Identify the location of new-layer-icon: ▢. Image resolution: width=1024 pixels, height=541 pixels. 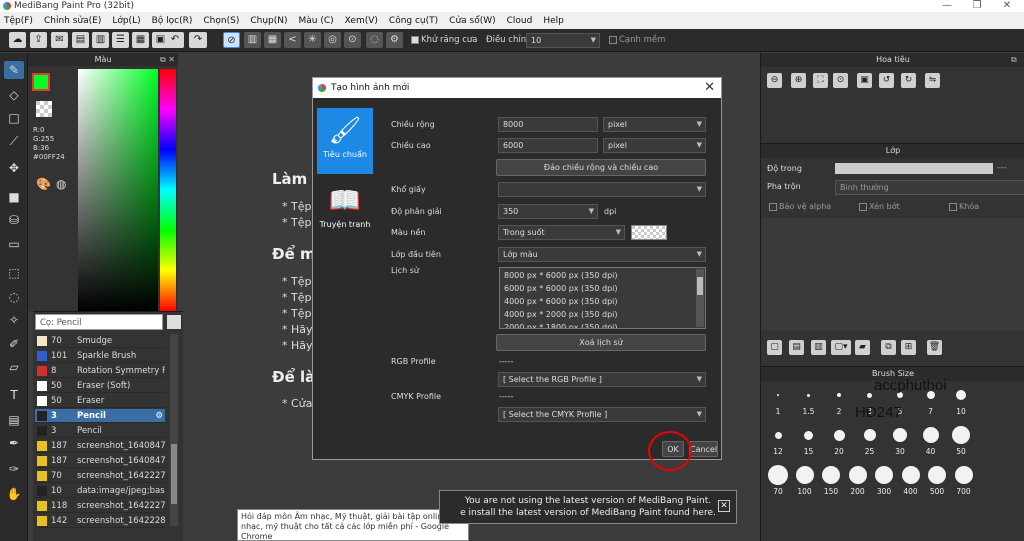
(774, 347).